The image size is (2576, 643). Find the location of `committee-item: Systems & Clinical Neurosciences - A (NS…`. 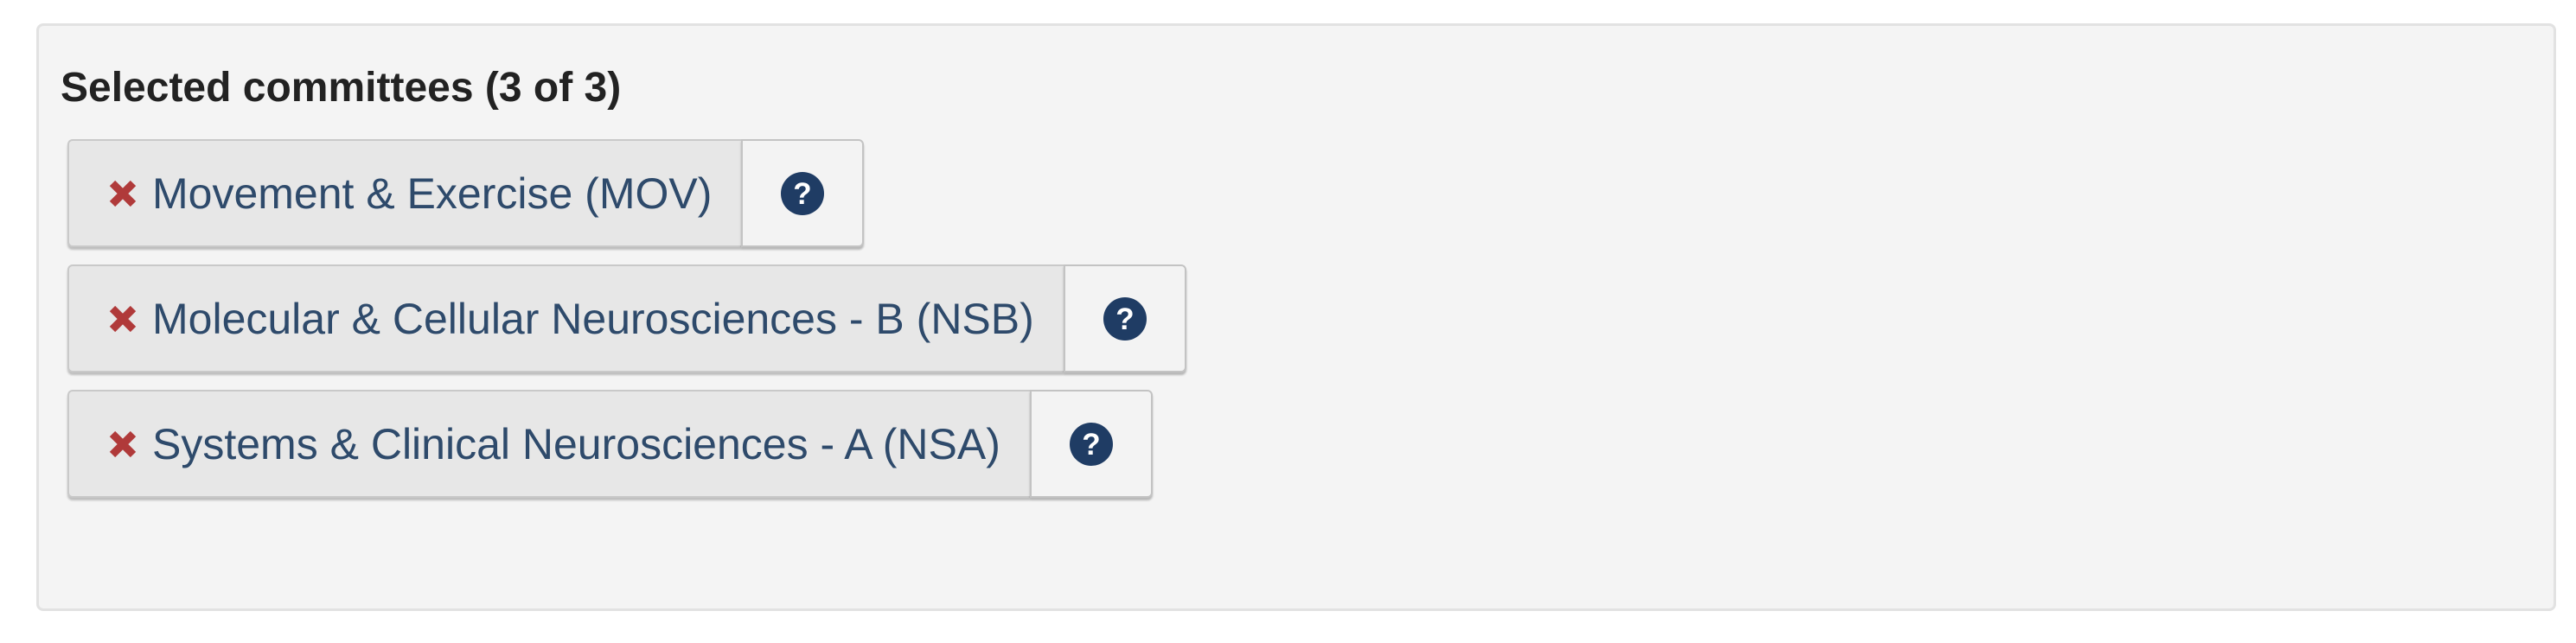

committee-item: Systems & Clinical Neurosciences - A (NS… is located at coordinates (627, 444).